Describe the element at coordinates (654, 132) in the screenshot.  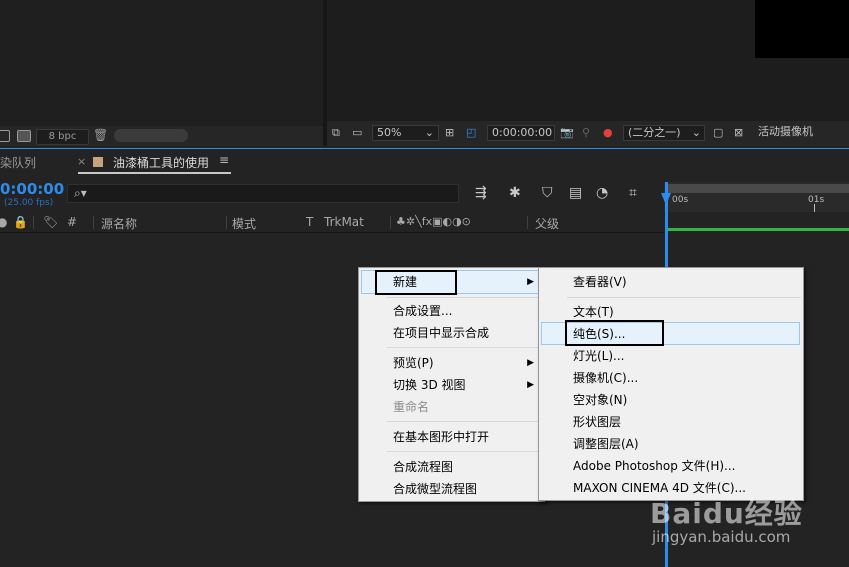
I see `resolution-value: (二分之一)` at that location.